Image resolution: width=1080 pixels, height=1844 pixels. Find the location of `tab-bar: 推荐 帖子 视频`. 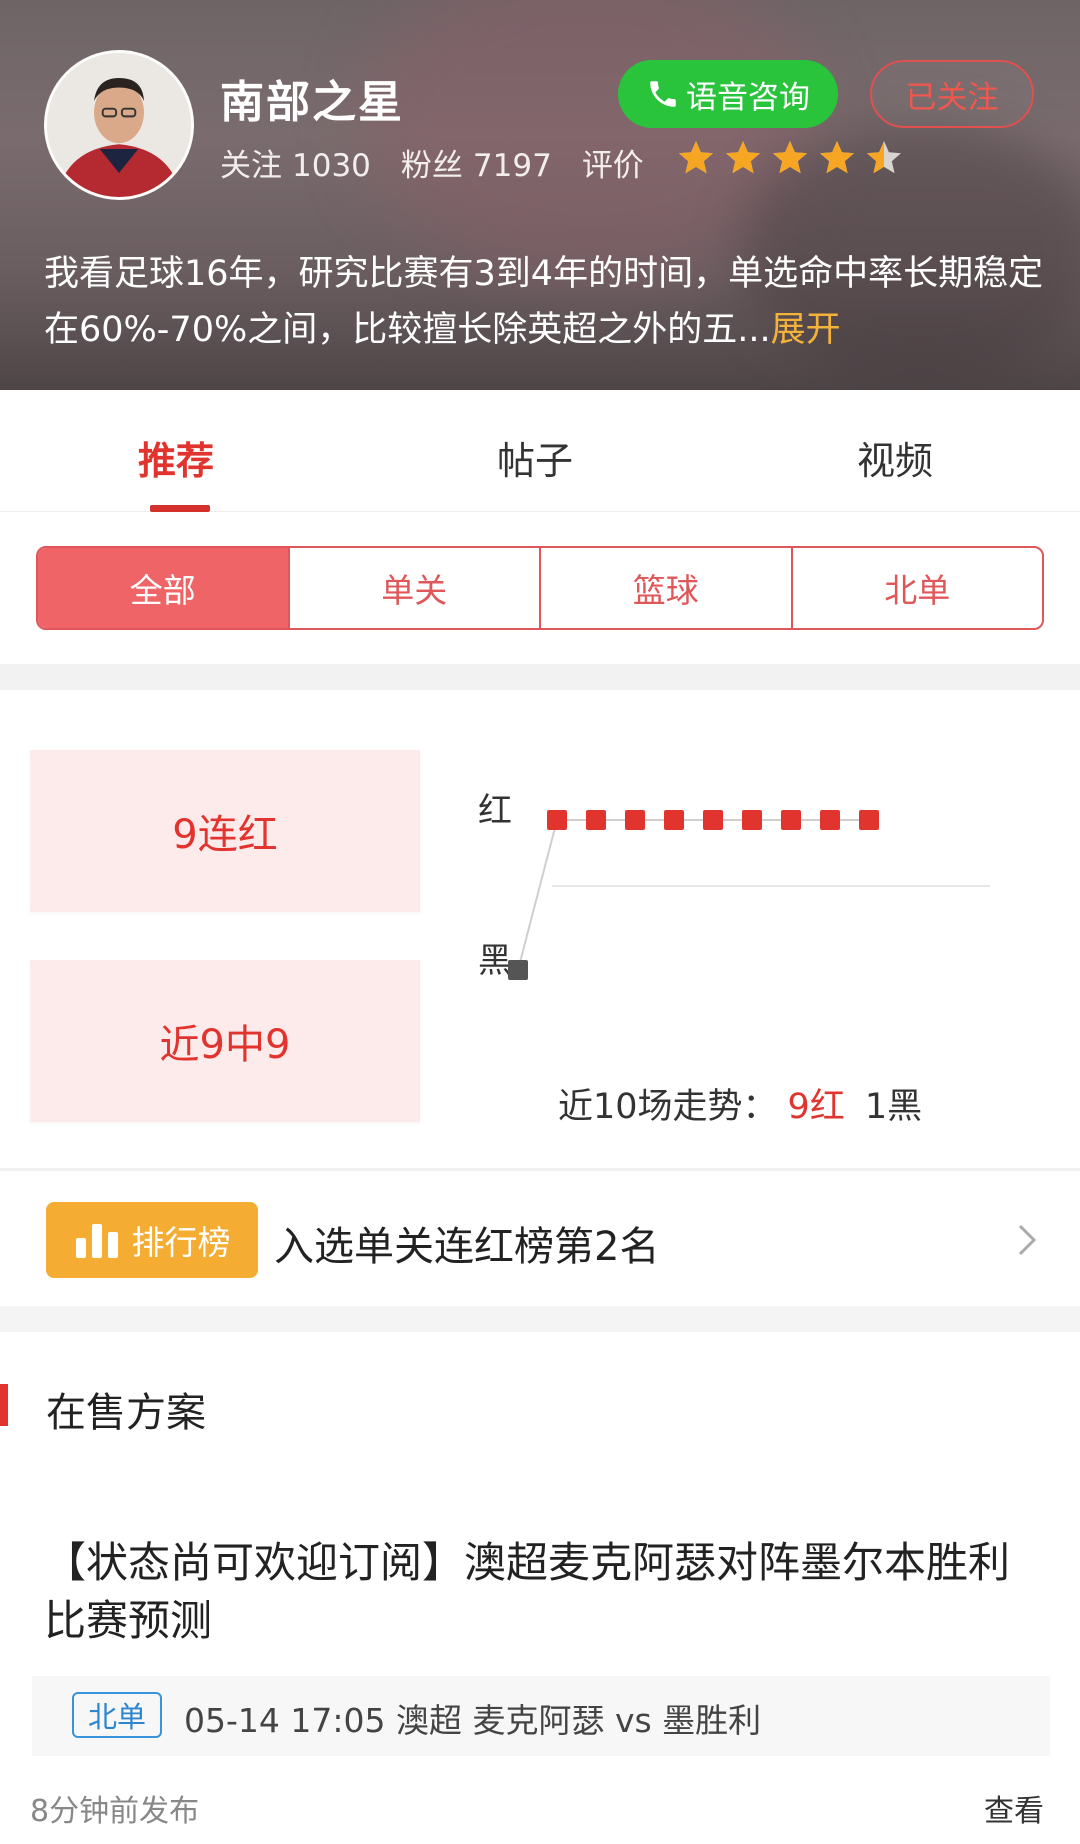

tab-bar: 推荐 帖子 视频 is located at coordinates (540, 451).